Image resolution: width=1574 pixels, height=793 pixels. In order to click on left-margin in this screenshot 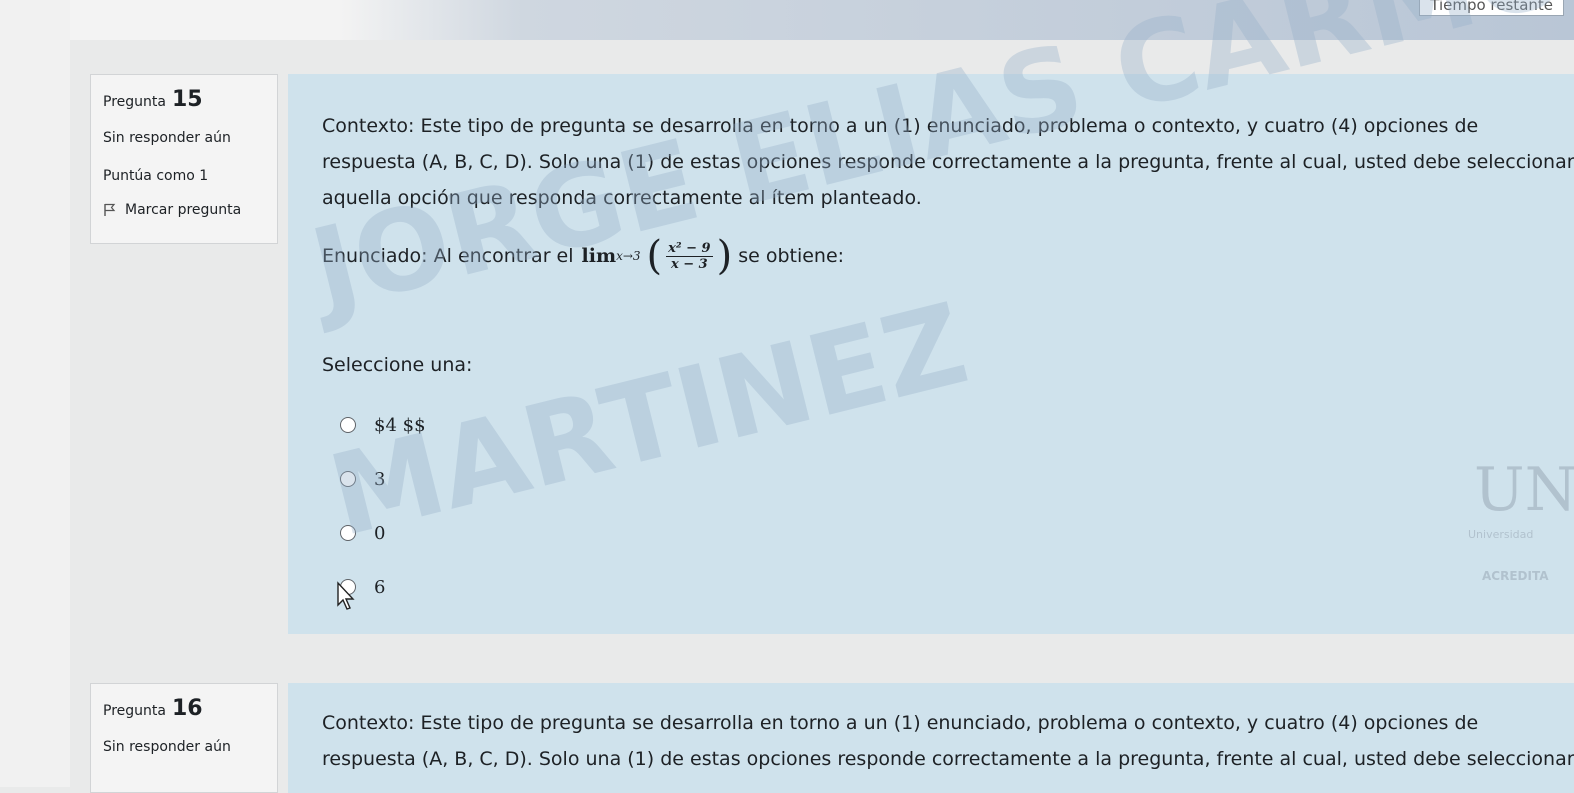, I will do `click(35, 393)`.